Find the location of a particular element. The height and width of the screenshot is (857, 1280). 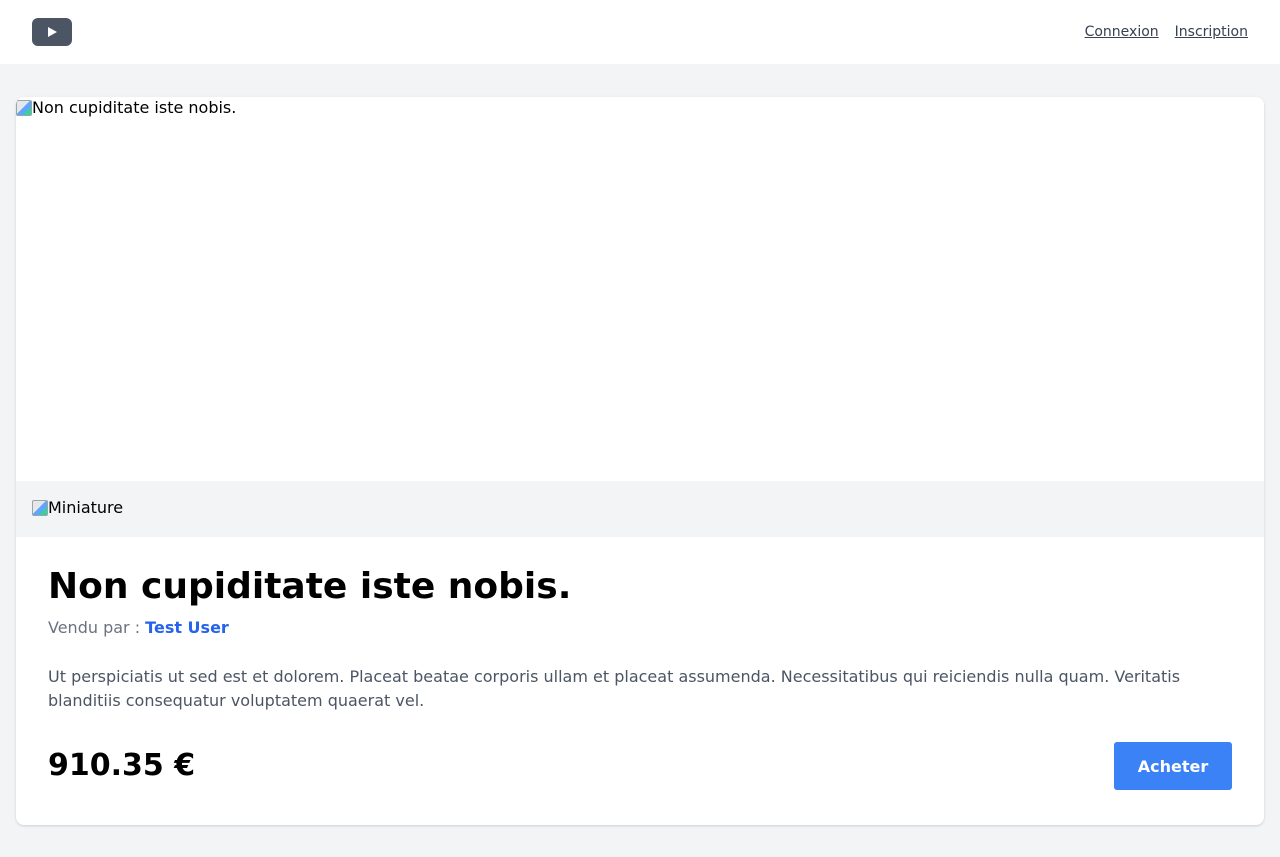

product-price: 910.35 € is located at coordinates (122, 765).